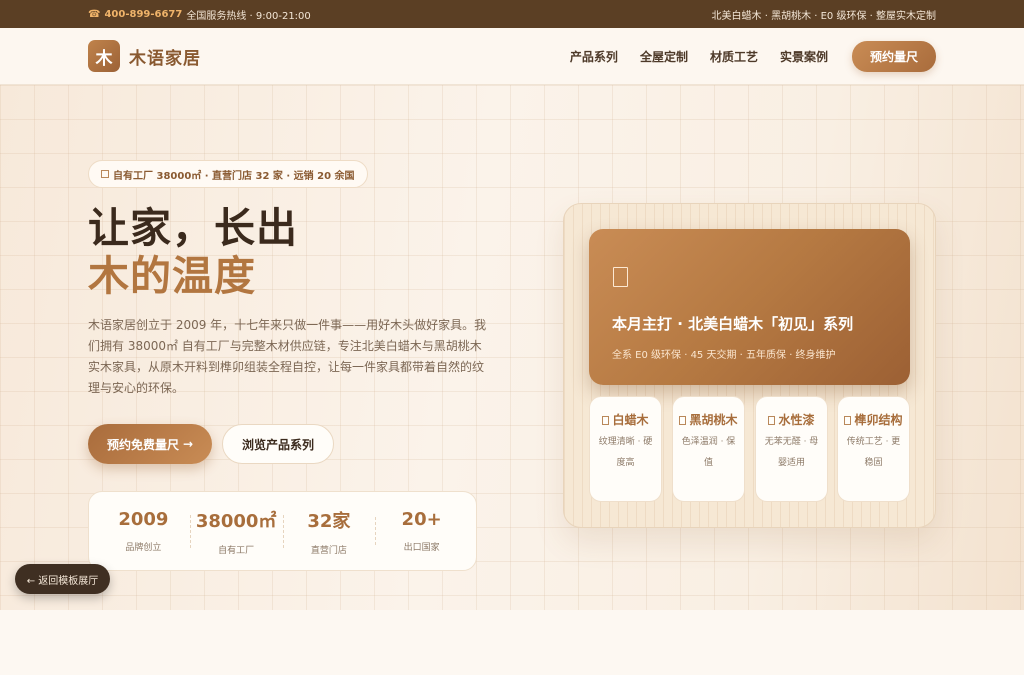 Image resolution: width=1024 pixels, height=675 pixels. What do you see at coordinates (421, 531) in the screenshot?
I see `stat-item: 20+ 出口国家` at bounding box center [421, 531].